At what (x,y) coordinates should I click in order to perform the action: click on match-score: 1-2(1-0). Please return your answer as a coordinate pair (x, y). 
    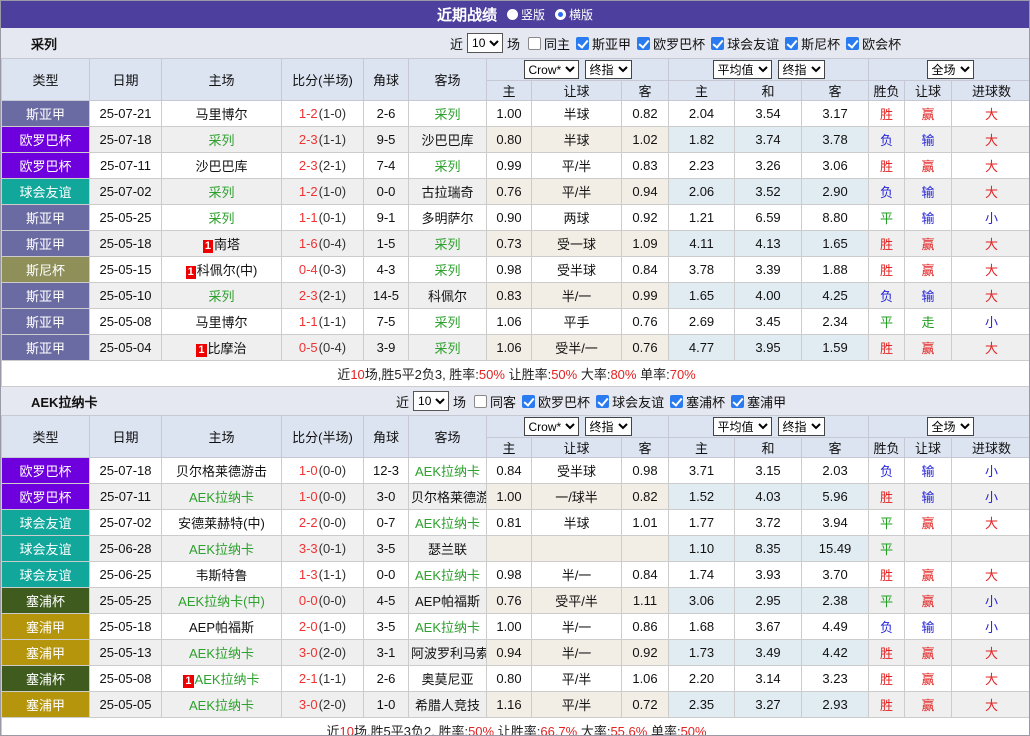
    Looking at the image, I should click on (322, 113).